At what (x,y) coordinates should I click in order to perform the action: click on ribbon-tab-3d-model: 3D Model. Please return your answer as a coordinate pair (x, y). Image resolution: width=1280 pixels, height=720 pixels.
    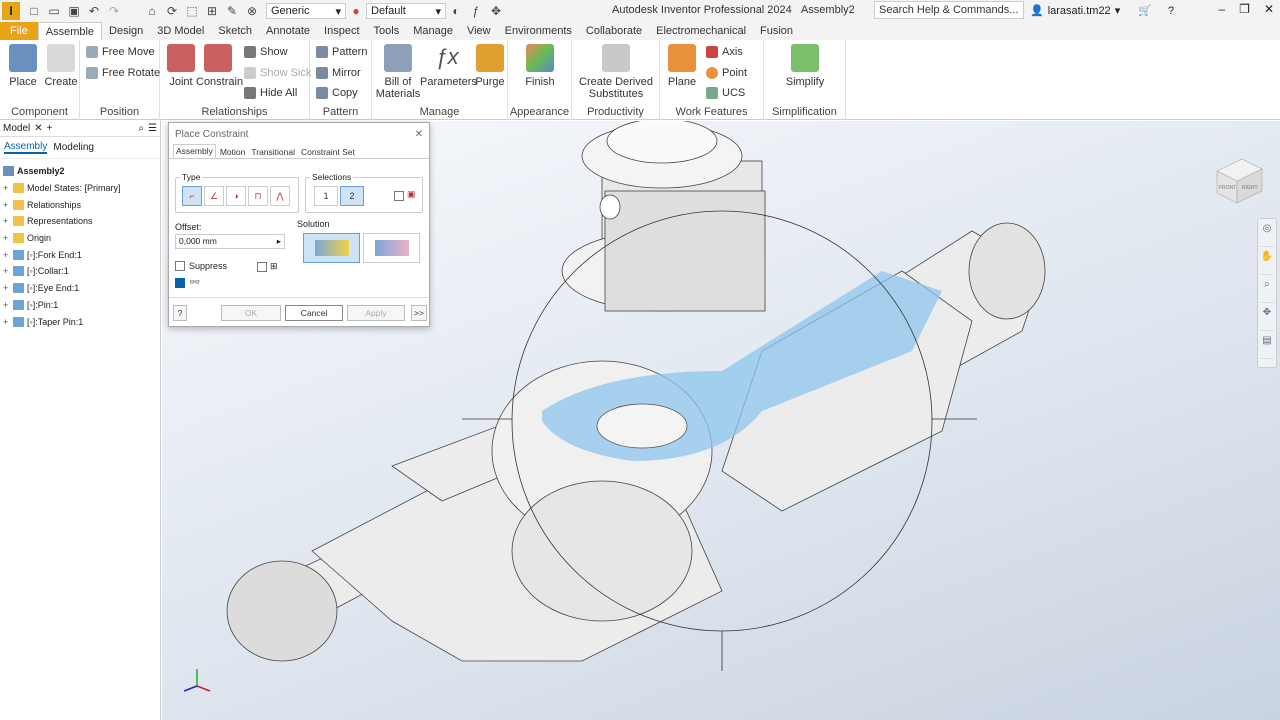
    Looking at the image, I should click on (180, 31).